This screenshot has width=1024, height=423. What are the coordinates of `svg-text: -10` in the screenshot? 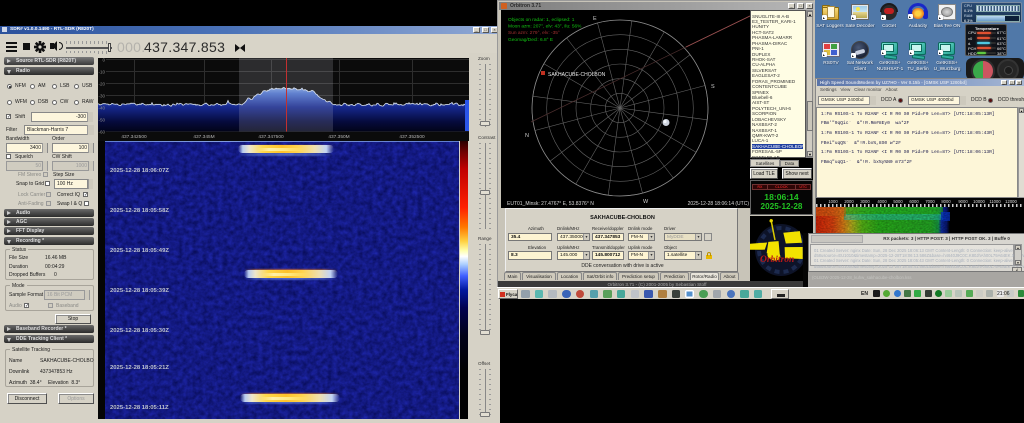 It's located at (101, 71).